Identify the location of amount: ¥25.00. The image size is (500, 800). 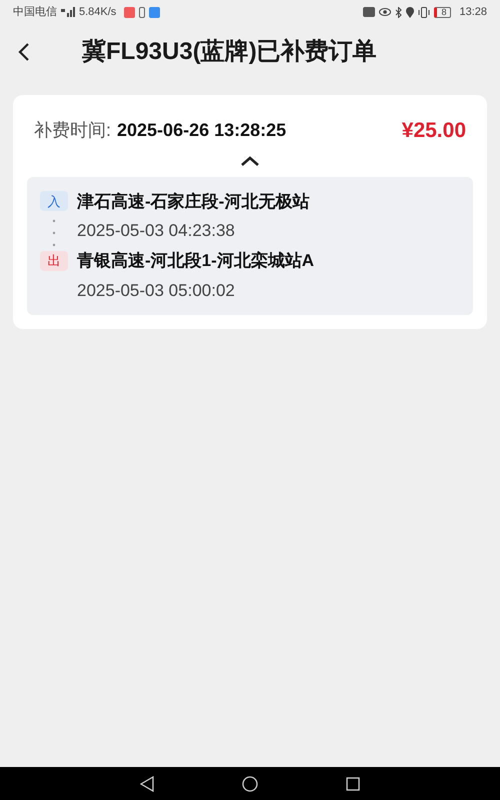
(434, 131).